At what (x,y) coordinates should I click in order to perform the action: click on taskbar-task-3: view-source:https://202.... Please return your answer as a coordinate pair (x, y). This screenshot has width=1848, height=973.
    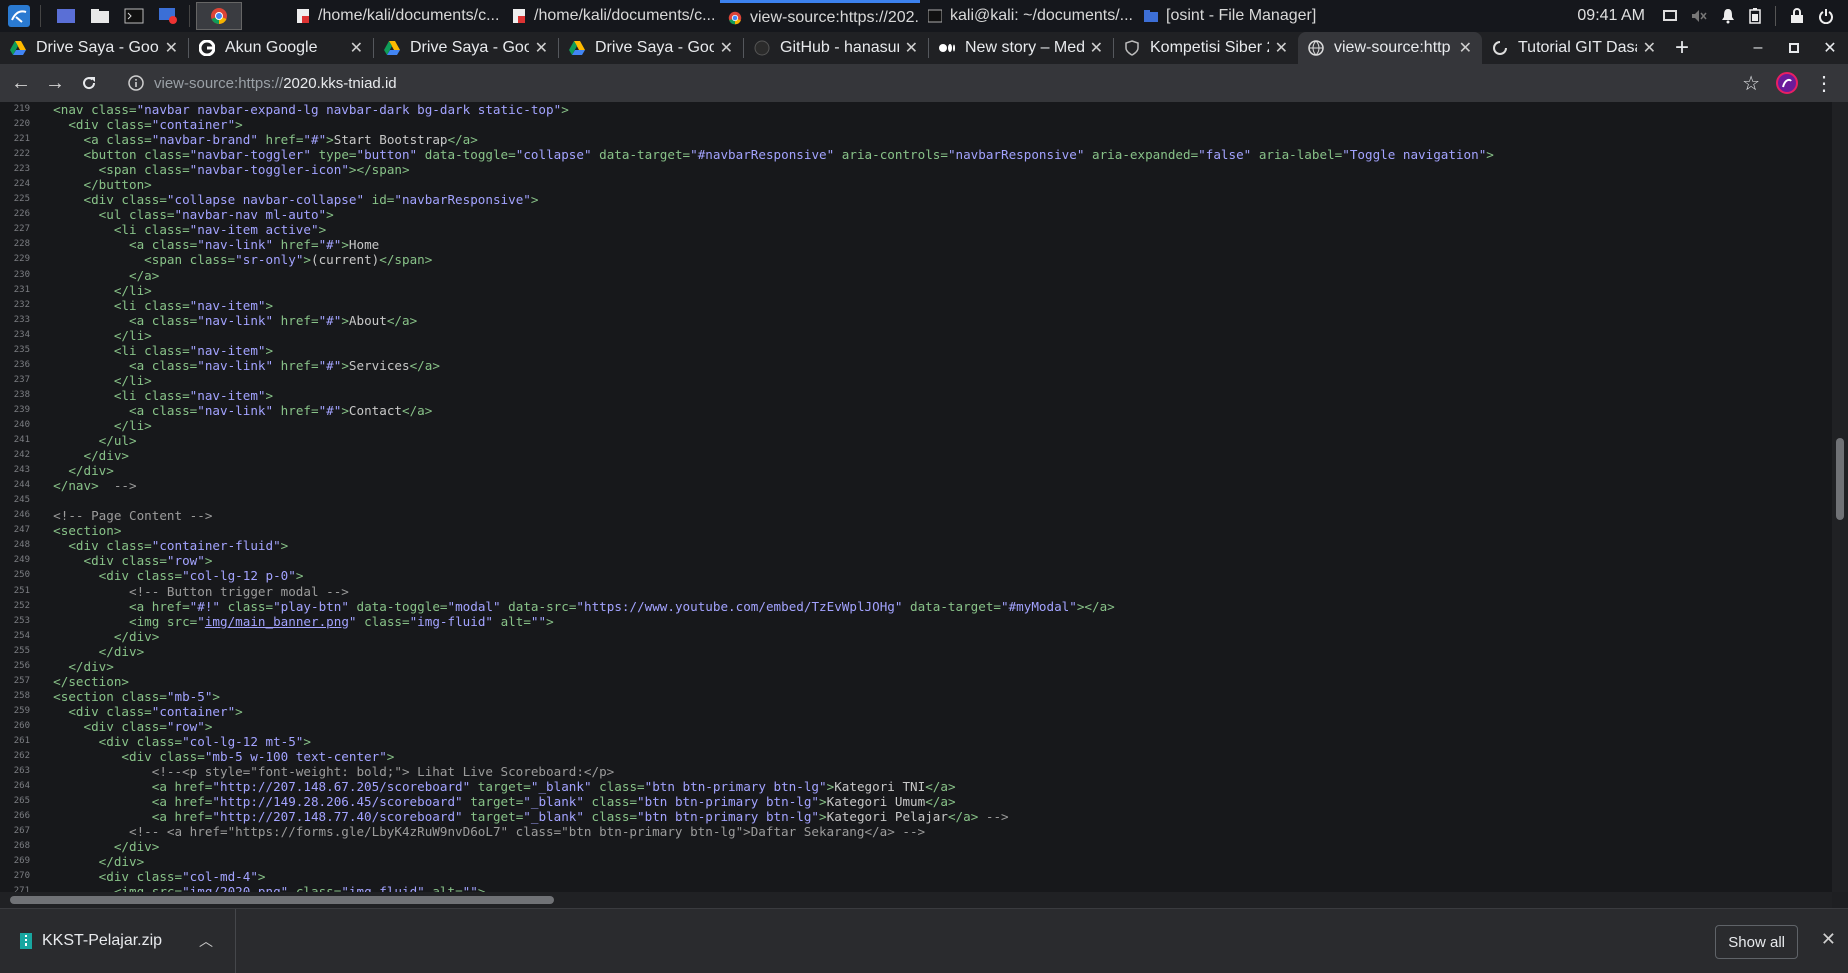
    Looking at the image, I should click on (820, 16).